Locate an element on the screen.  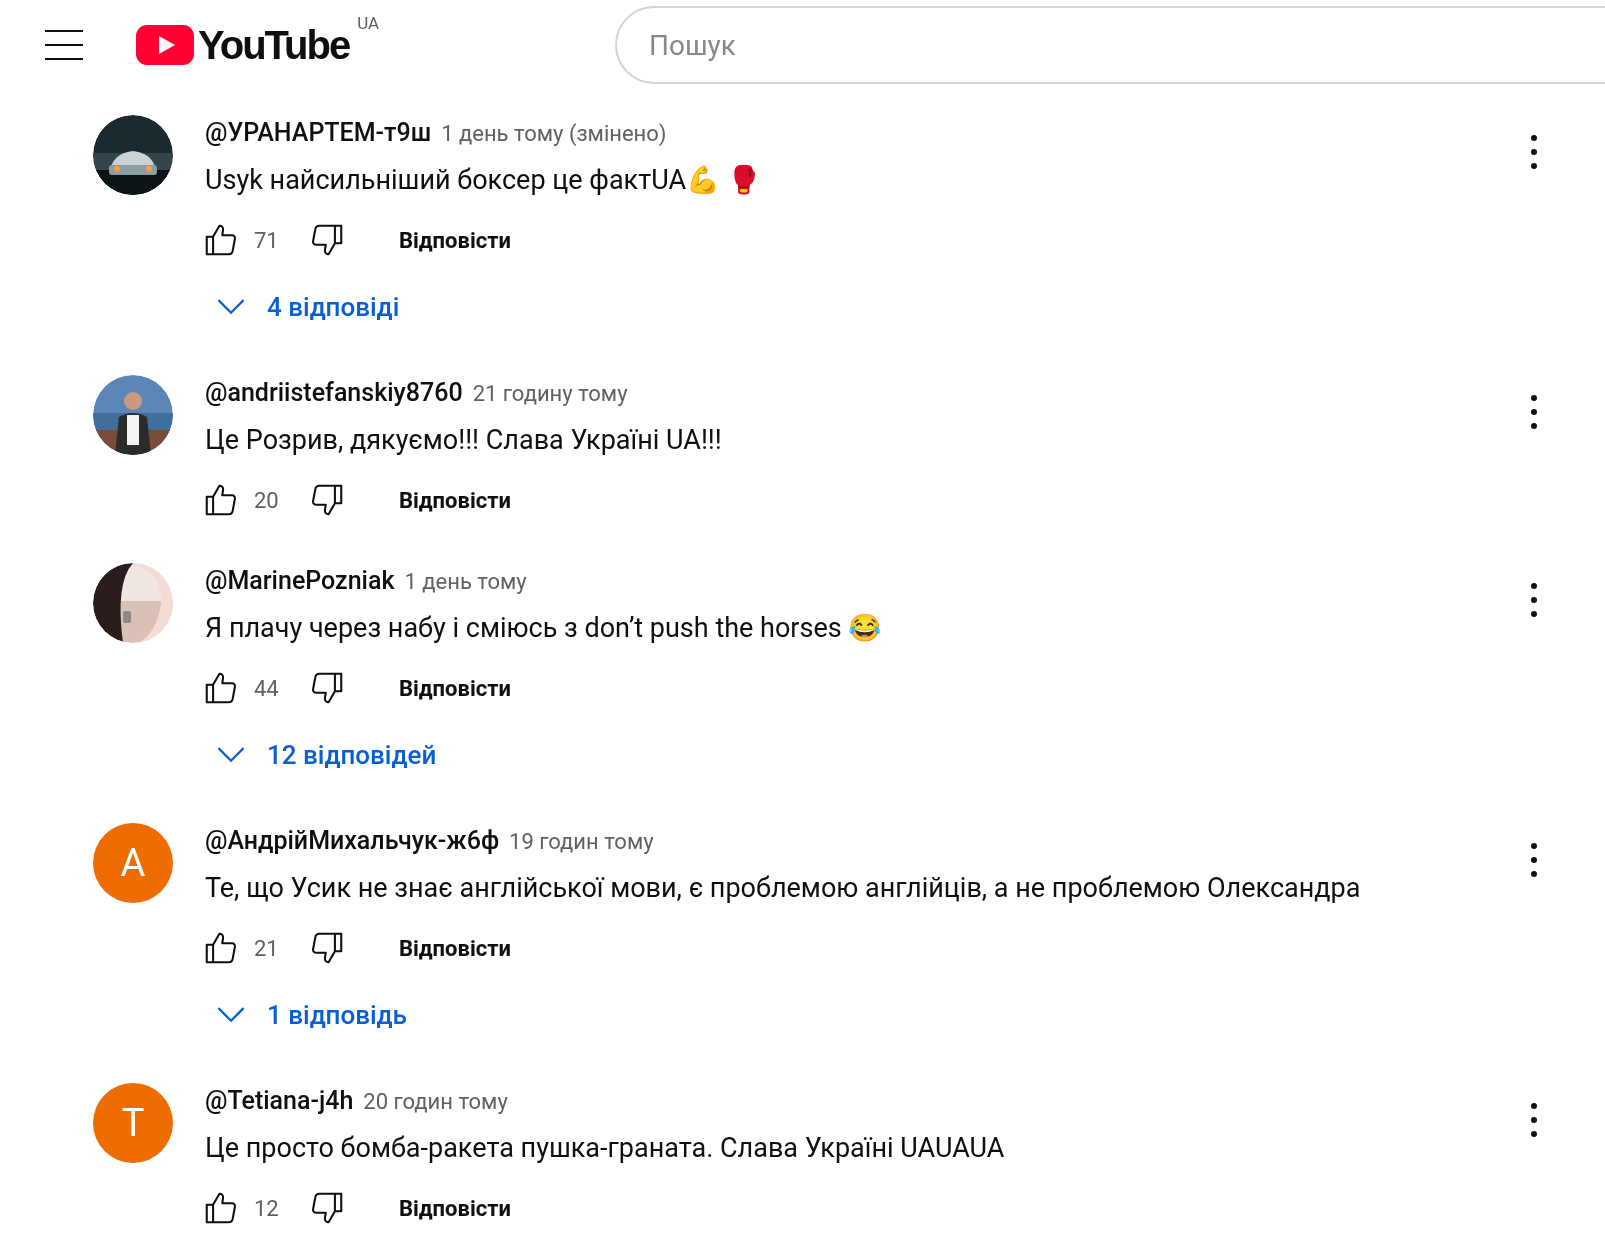
logo-text: YouTube is located at coordinates (274, 45).